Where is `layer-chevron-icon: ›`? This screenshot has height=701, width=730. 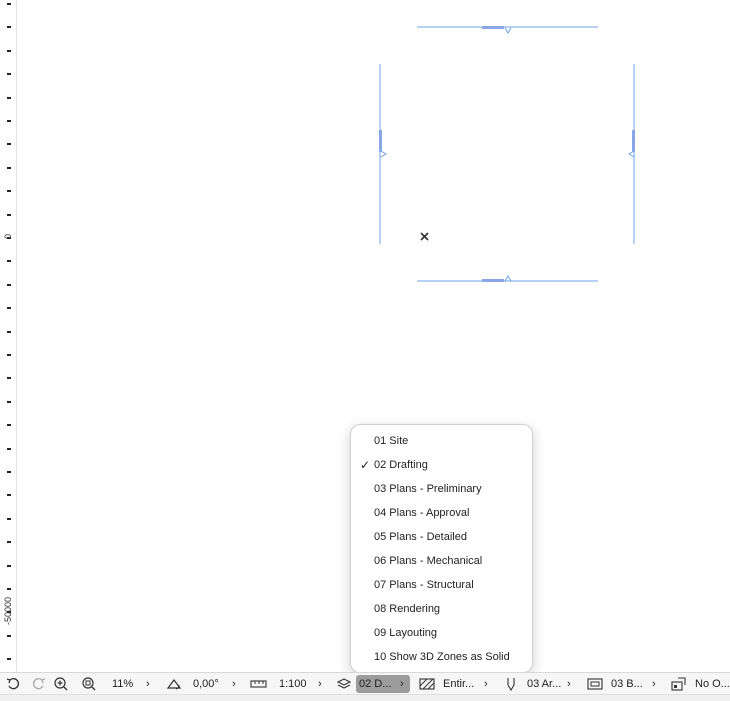
layer-chevron-icon: › is located at coordinates (402, 684).